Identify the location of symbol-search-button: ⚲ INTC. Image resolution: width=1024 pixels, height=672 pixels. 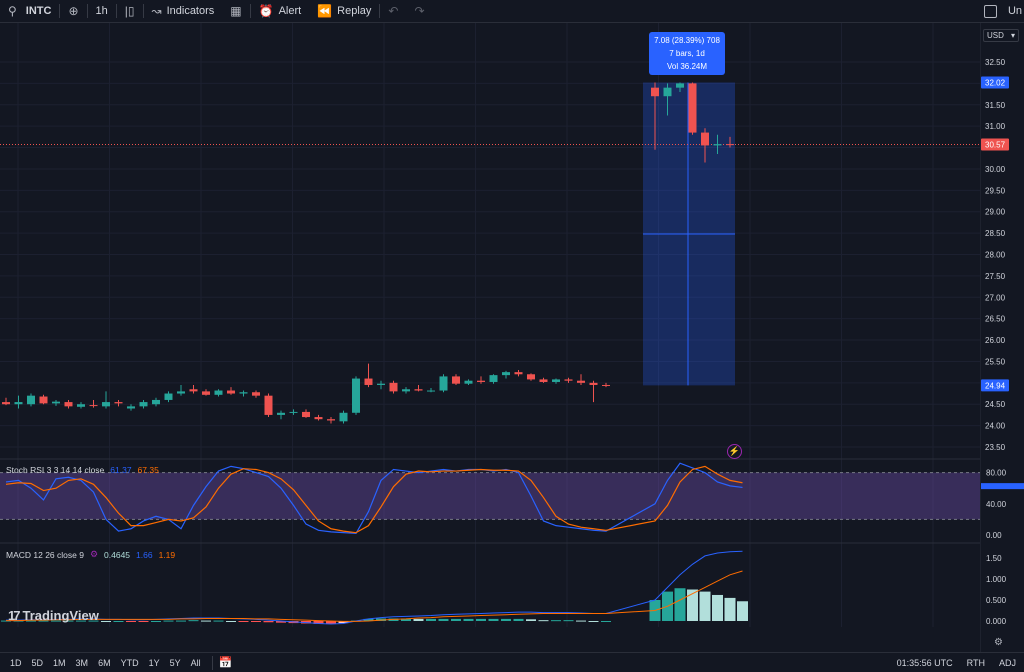
(29, 11).